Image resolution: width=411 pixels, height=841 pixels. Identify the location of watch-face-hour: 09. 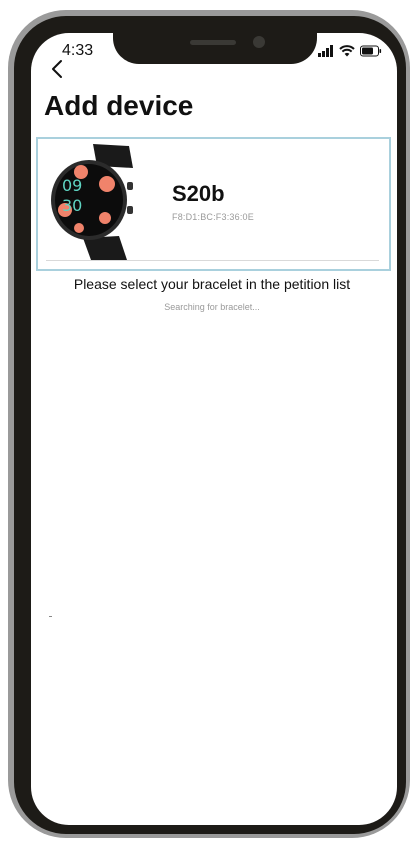
(72, 185).